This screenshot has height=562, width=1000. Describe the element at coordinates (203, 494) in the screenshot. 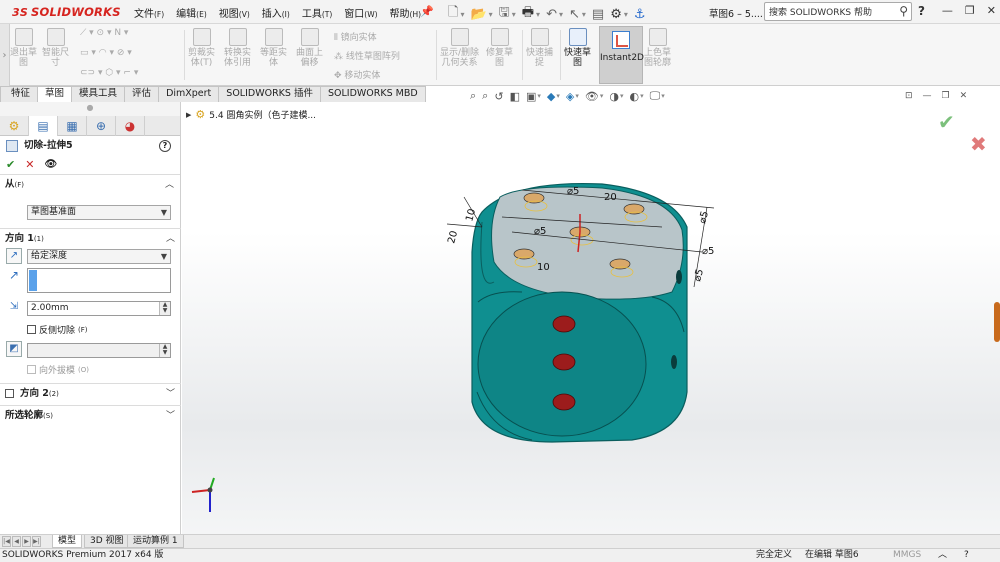

I see `reference-triad-icon` at that location.